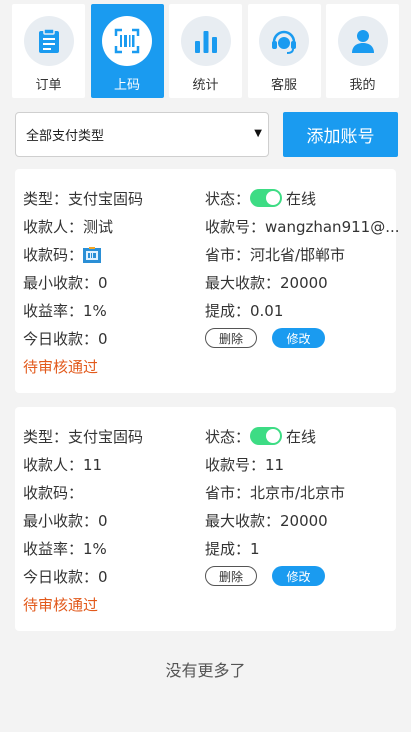 The image size is (411, 732). Describe the element at coordinates (284, 41) in the screenshot. I see `headset-icon` at that location.